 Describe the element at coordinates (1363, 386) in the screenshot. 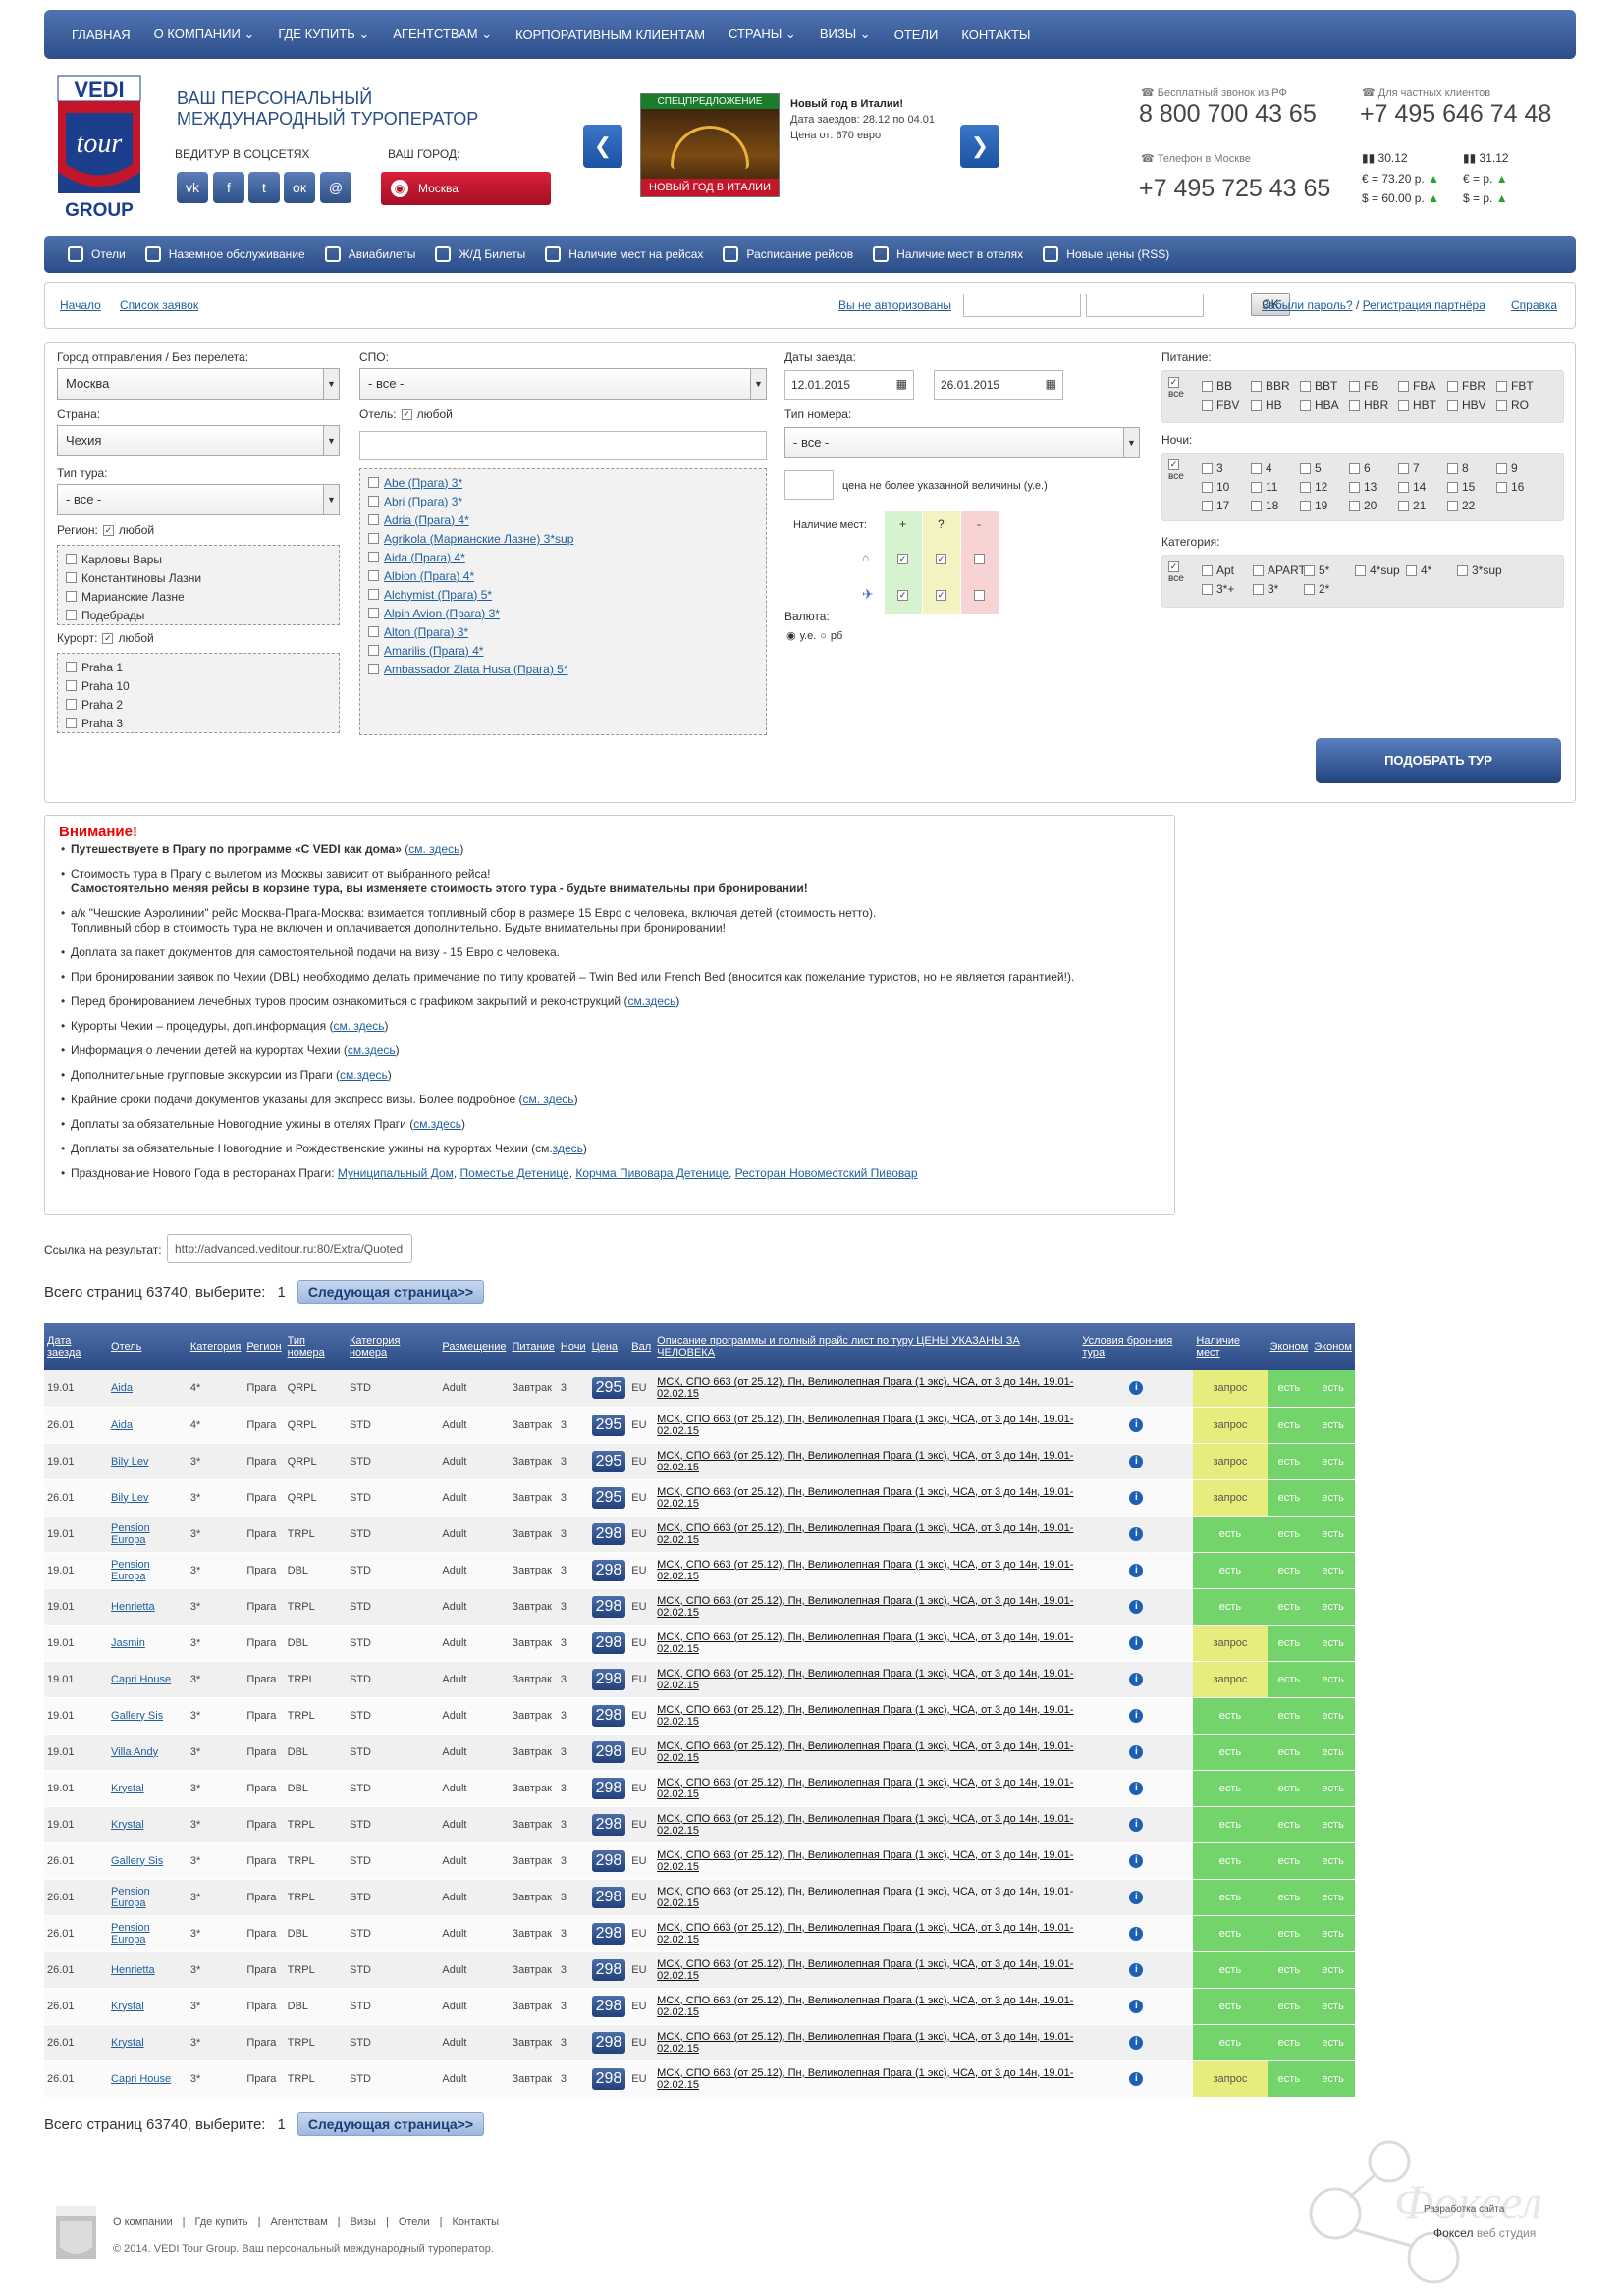

I see `option: FB` at that location.